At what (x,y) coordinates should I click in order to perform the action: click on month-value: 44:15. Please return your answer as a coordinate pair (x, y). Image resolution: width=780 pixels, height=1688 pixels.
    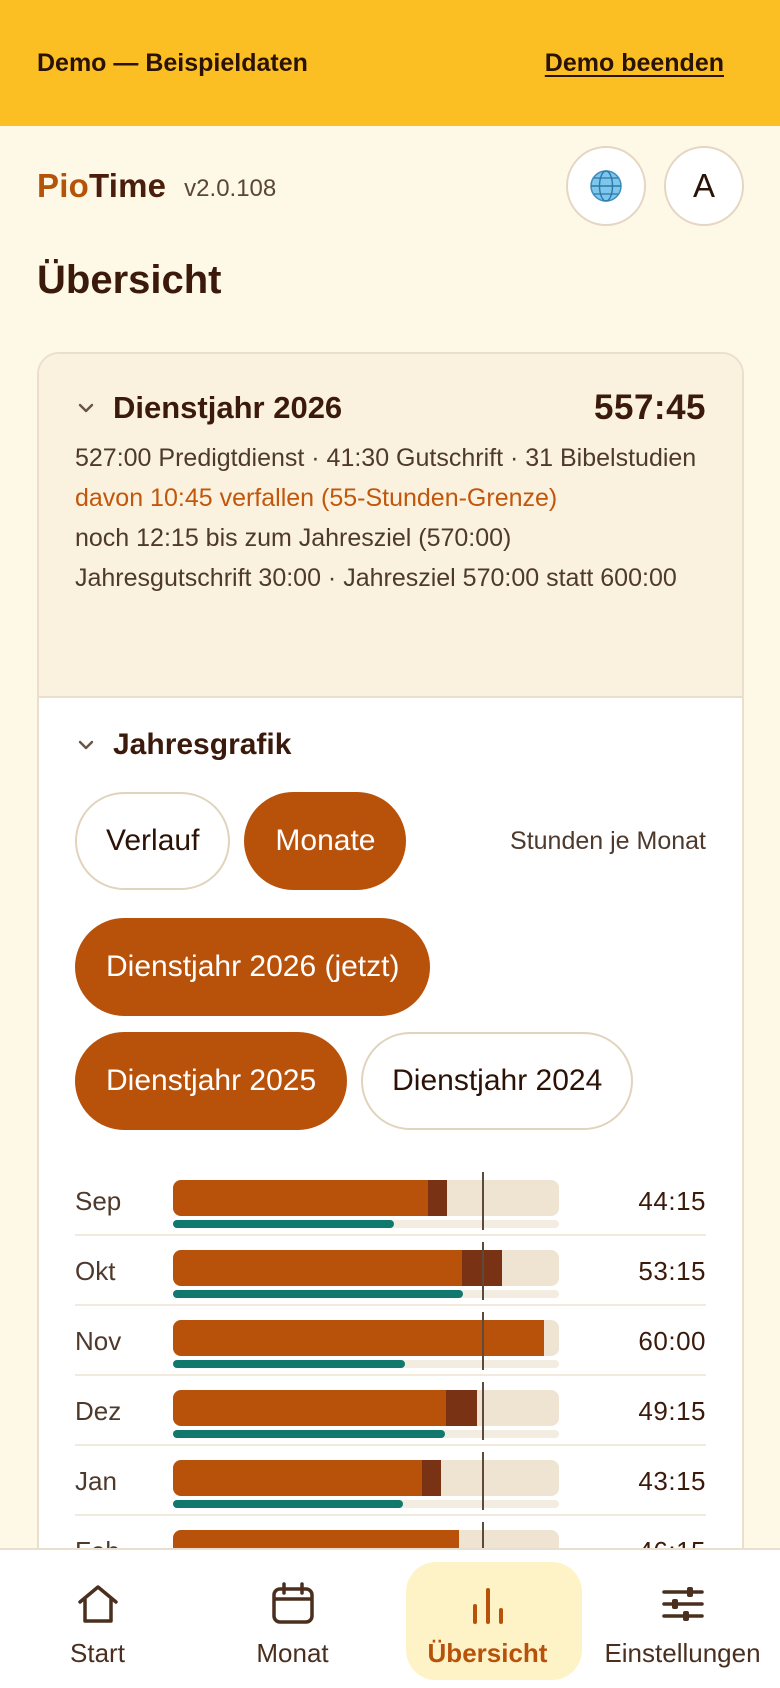
    Looking at the image, I should click on (672, 1201).